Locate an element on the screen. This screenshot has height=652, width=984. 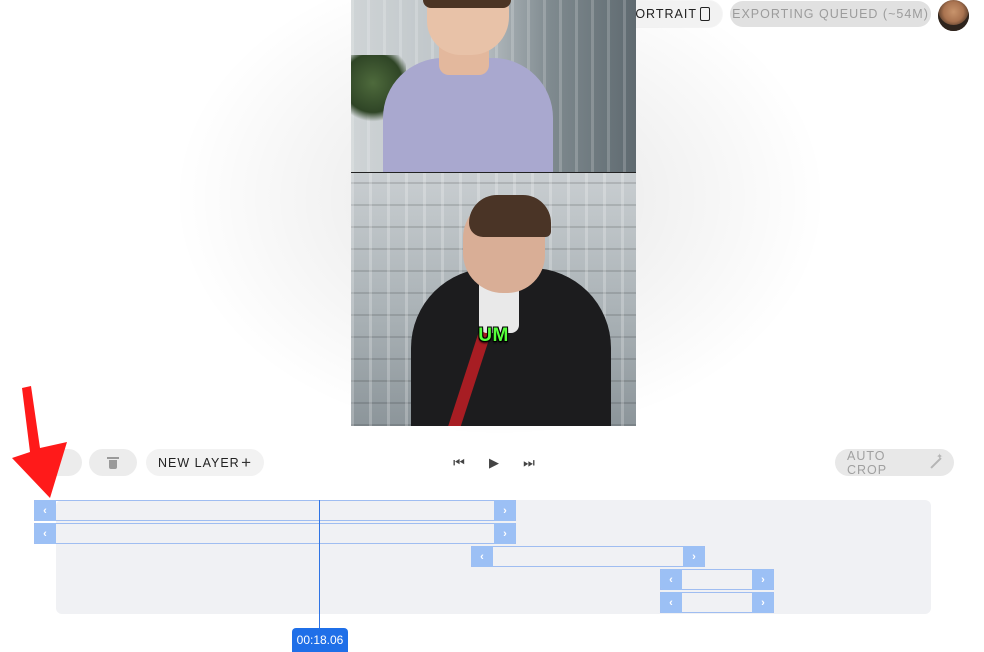
phone-portrait-icon is located at coordinates (705, 14).